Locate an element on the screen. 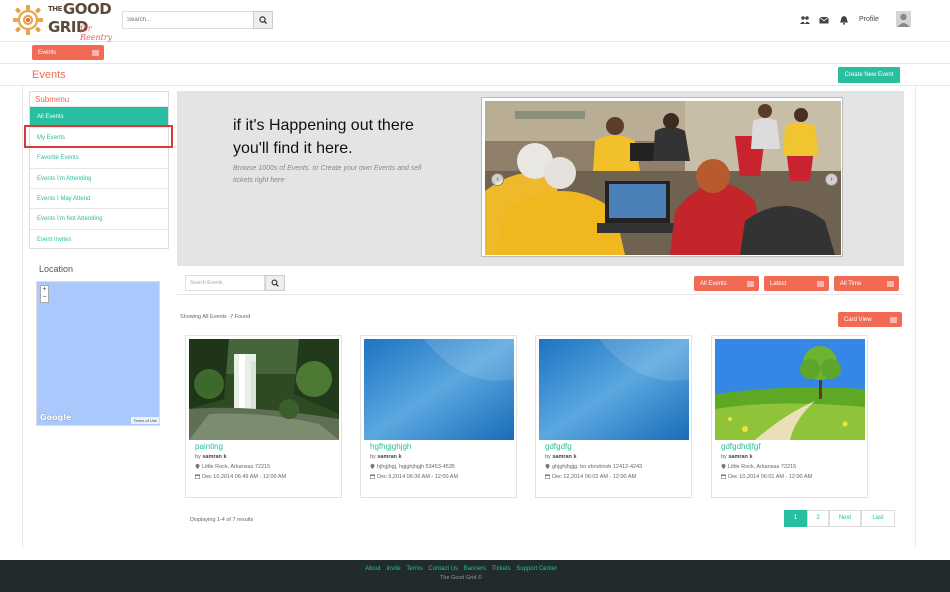 The width and height of the screenshot is (950, 592). all-time-label: All Time is located at coordinates (851, 283).